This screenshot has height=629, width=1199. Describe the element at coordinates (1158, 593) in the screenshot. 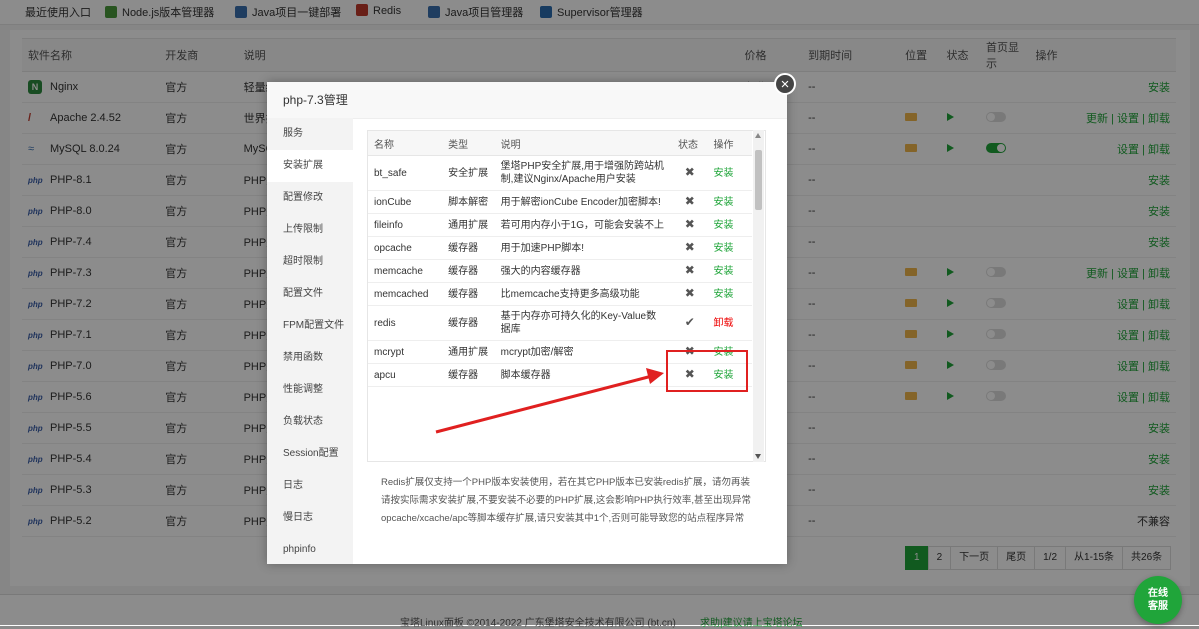

I see `online-line1: 在线` at that location.